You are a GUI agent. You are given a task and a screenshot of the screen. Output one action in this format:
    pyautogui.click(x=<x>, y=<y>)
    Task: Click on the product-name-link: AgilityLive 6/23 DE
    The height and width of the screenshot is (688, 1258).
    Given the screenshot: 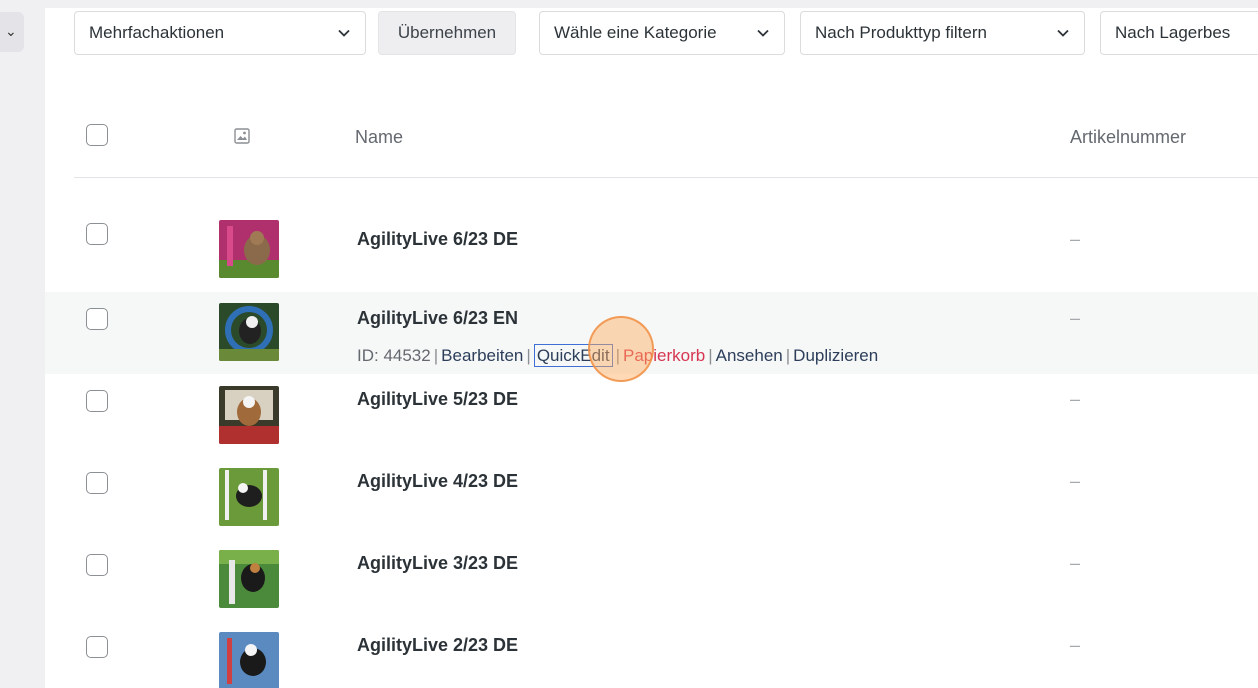 What is the action you would take?
    pyautogui.click(x=437, y=239)
    